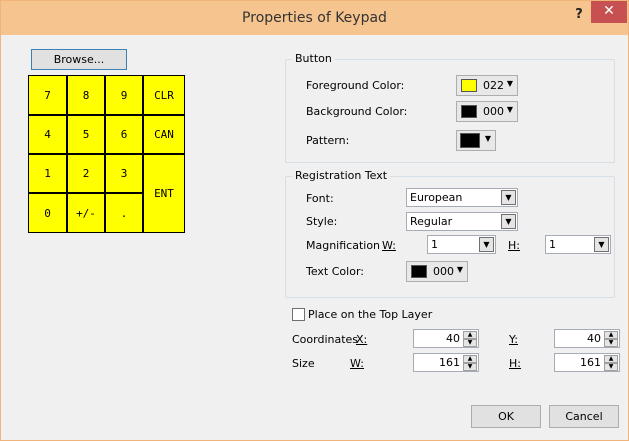 The image size is (629, 441). Describe the element at coordinates (470, 140) in the screenshot. I see `pattern-swatch` at that location.